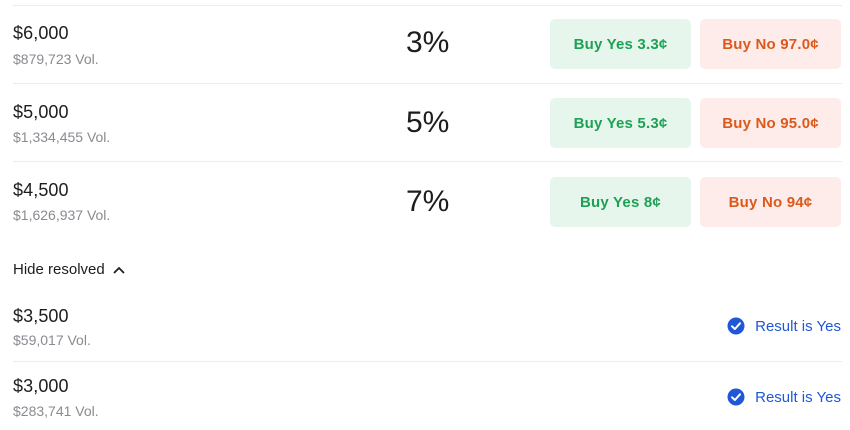 This screenshot has height=430, width=850. I want to click on buy-yes-button: Buy Yes 8¢, so click(620, 202).